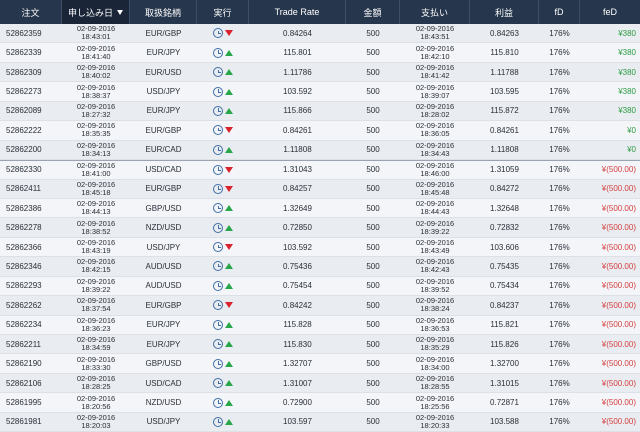  I want to click on profit-rate: 0.84272, so click(504, 189).